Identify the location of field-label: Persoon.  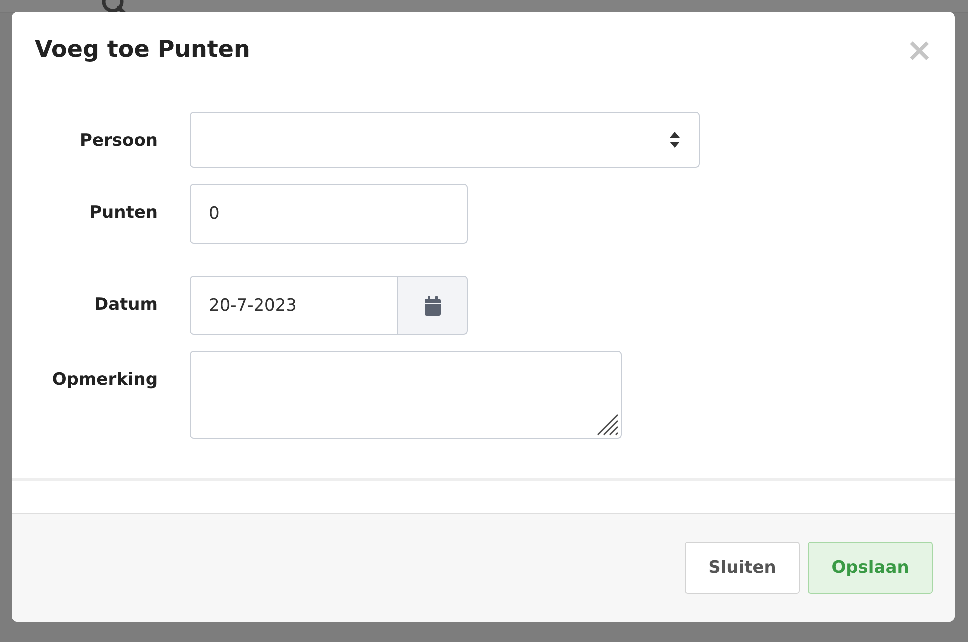
(118, 141).